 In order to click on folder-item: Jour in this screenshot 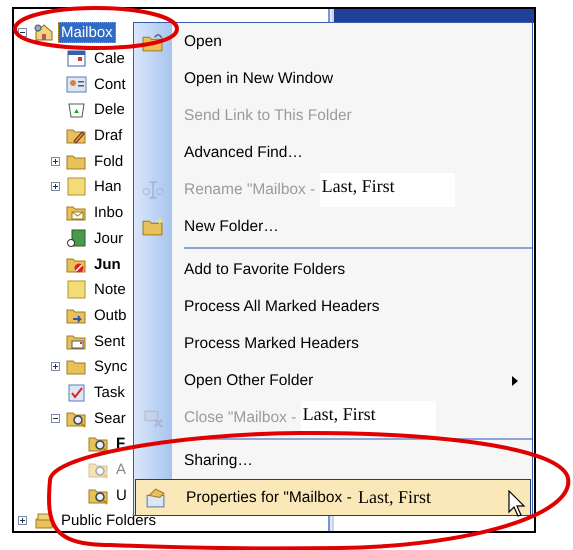, I will do `click(108, 238)`.